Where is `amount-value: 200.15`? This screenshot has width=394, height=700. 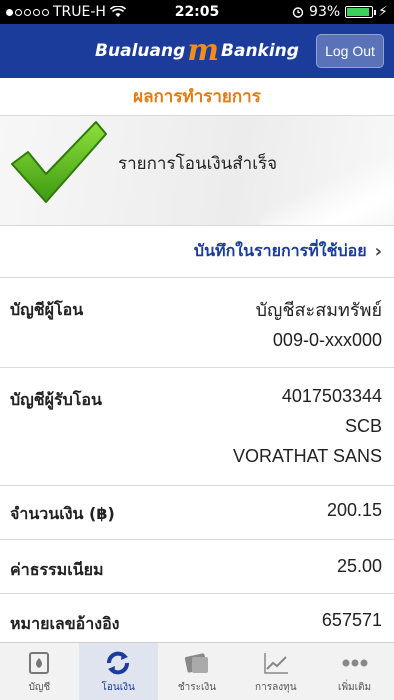
amount-value: 200.15 is located at coordinates (354, 510).